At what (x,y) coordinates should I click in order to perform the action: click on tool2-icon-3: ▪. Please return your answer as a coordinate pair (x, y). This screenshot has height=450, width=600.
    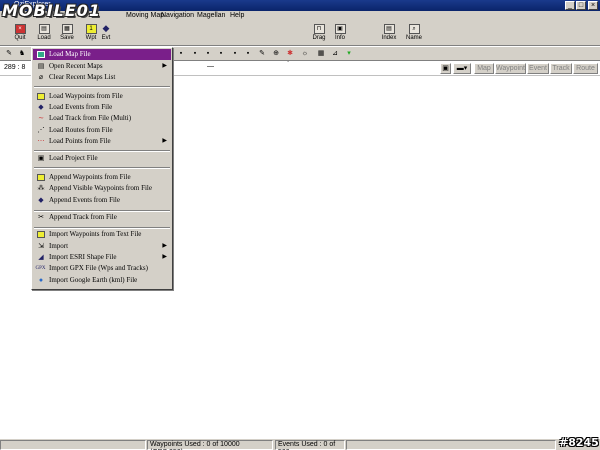
    Looking at the image, I should click on (208, 54).